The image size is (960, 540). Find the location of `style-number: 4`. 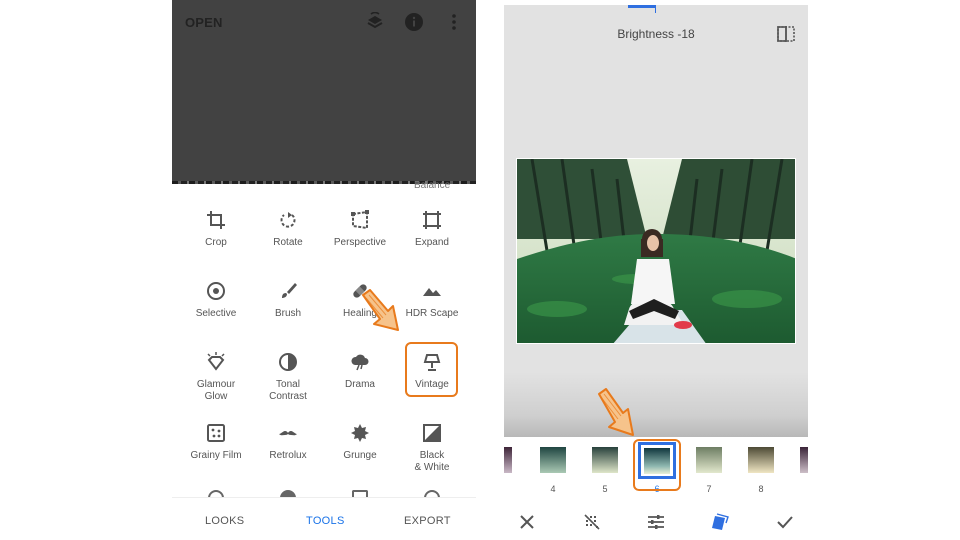

style-number: 4 is located at coordinates (553, 489).